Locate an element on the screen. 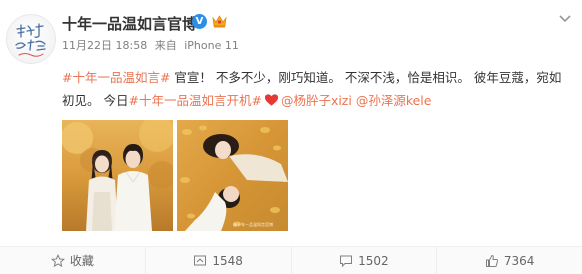  comment-icon is located at coordinates (346, 261).